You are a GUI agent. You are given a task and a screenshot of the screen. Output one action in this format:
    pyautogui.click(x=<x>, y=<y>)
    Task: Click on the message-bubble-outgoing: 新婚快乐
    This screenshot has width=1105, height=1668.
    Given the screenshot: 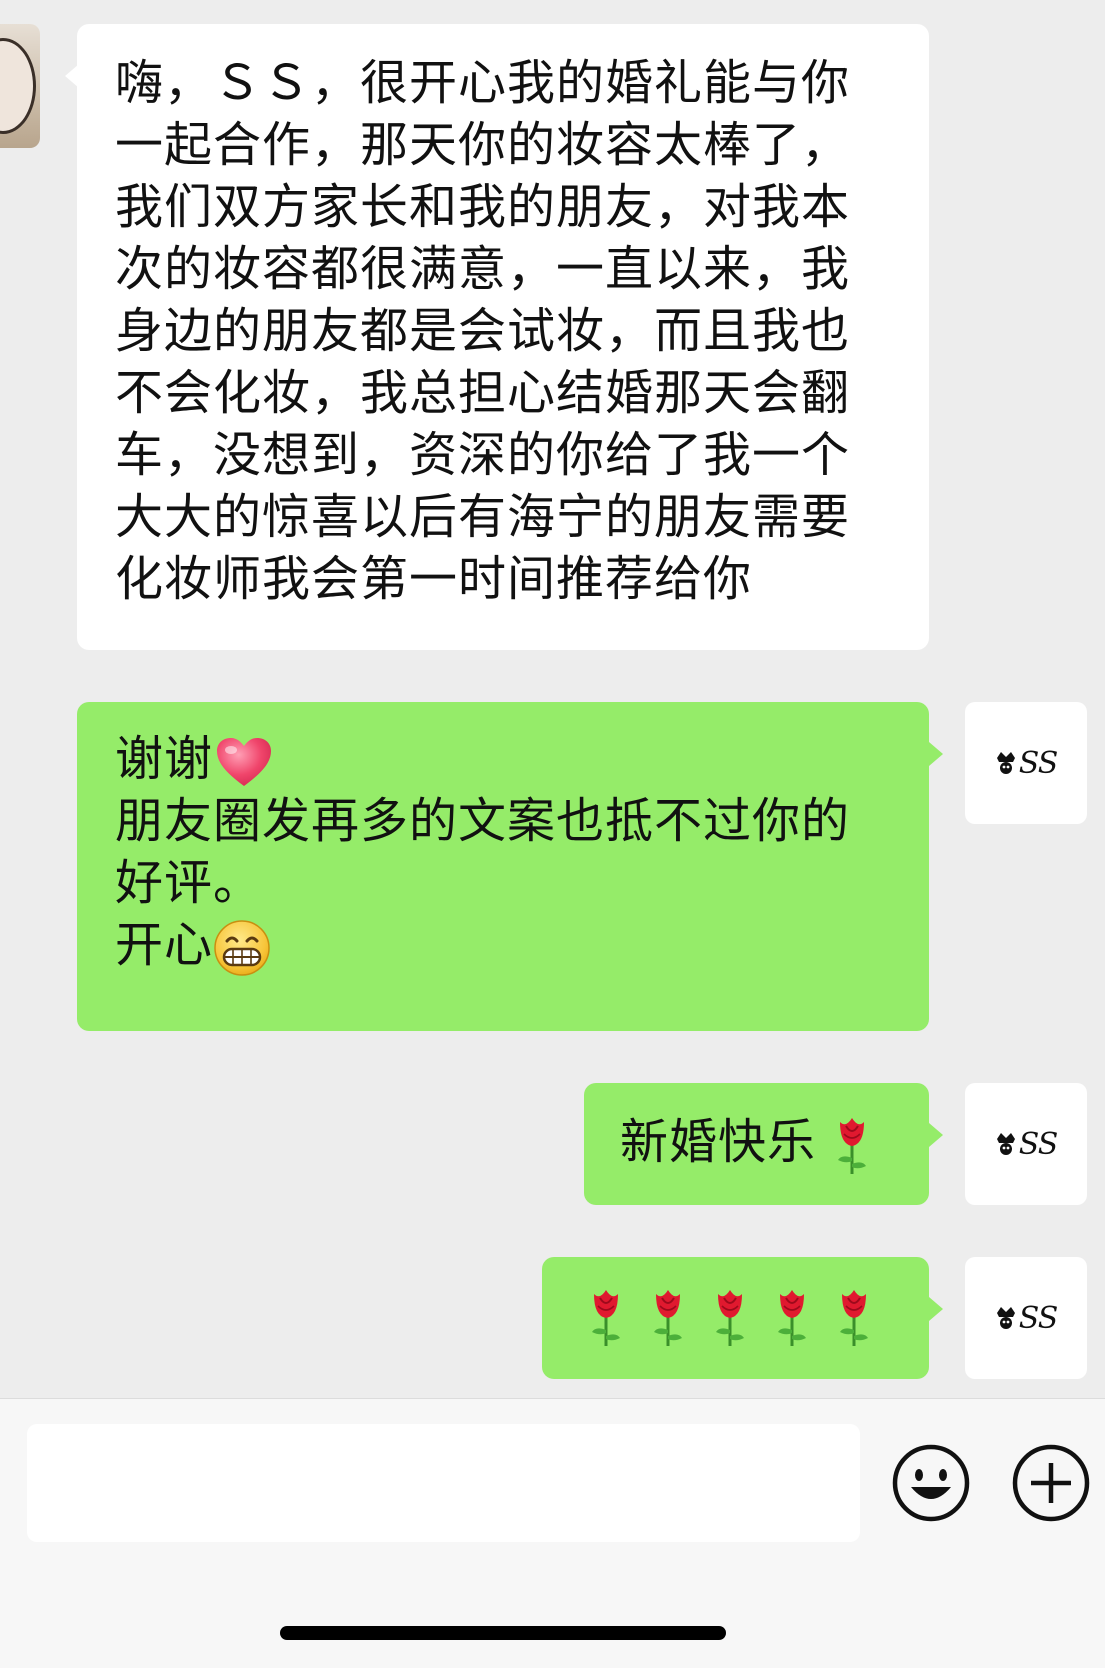 What is the action you would take?
    pyautogui.click(x=763, y=1144)
    